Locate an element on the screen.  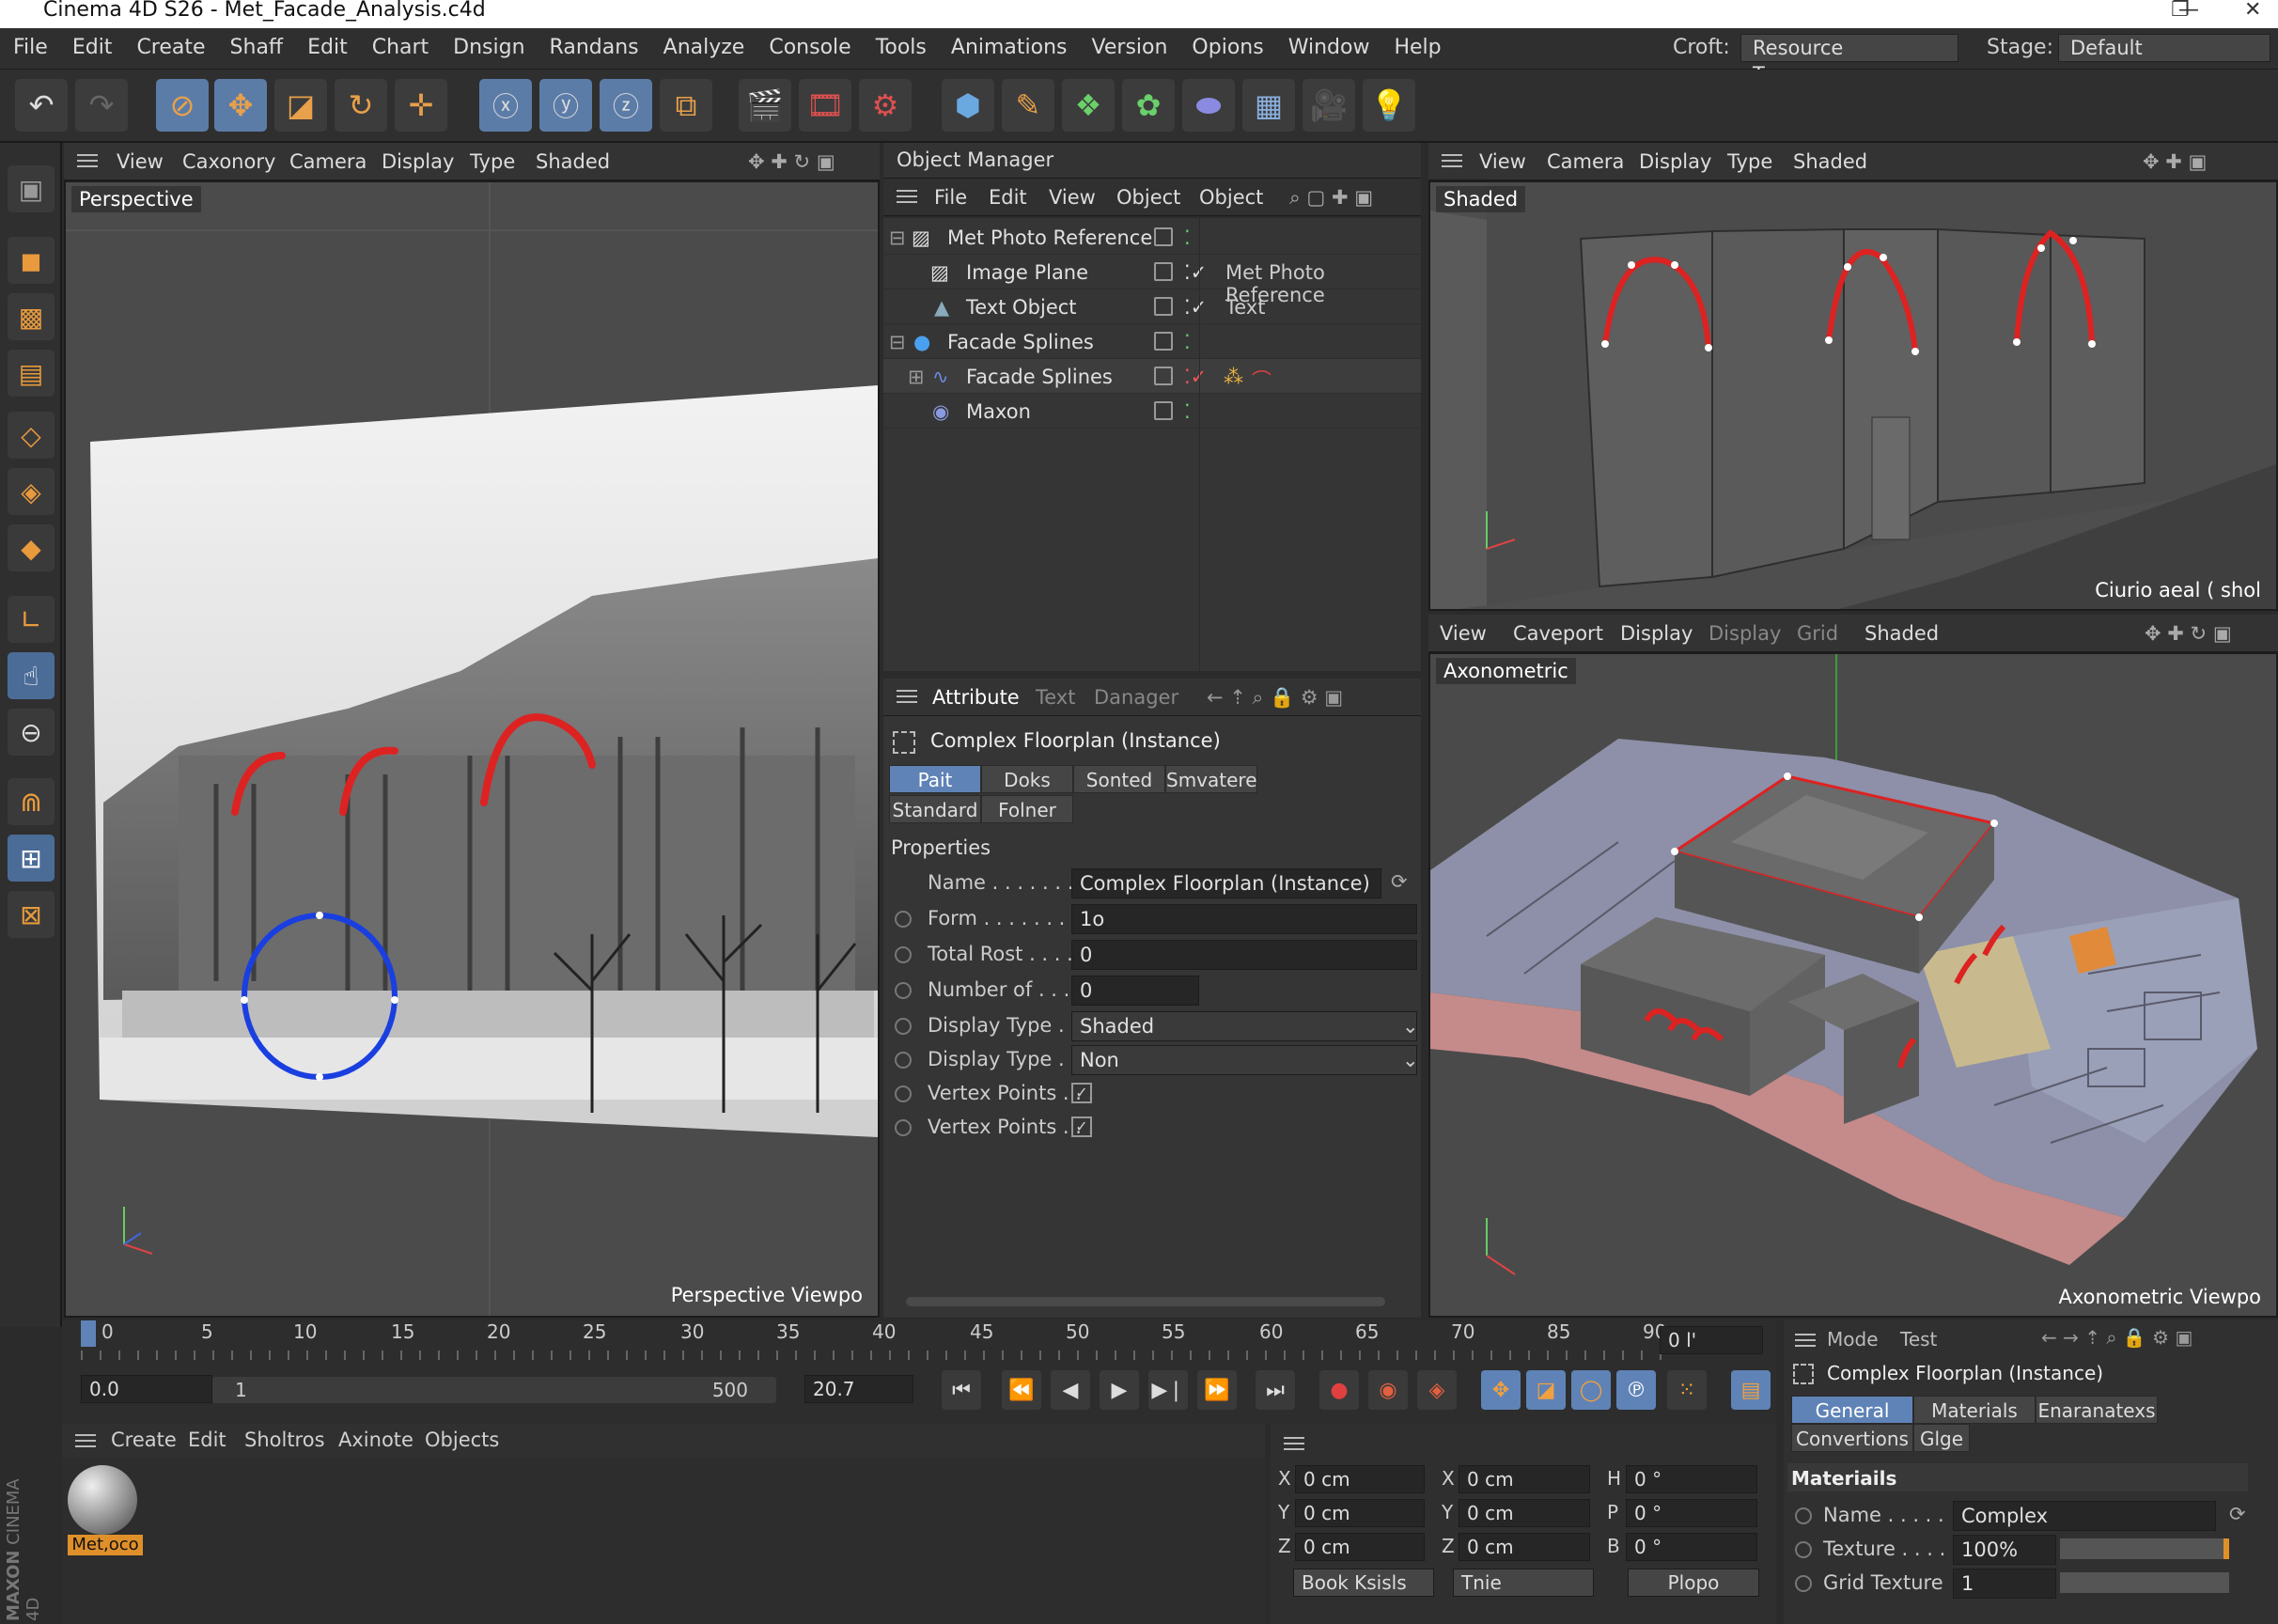
menu-edit: Edit is located at coordinates (93, 47).